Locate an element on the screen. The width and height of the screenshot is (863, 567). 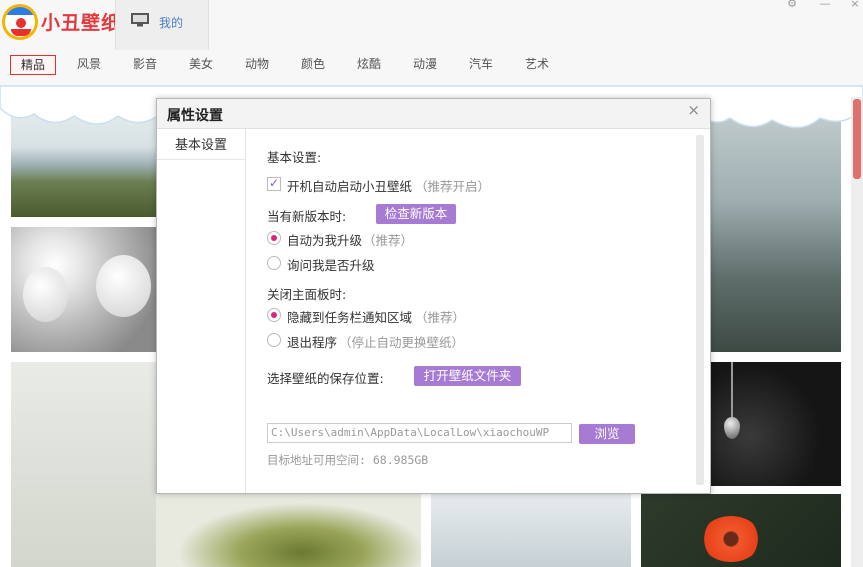
wallpaper-thumb-fog is located at coordinates (531, 530).